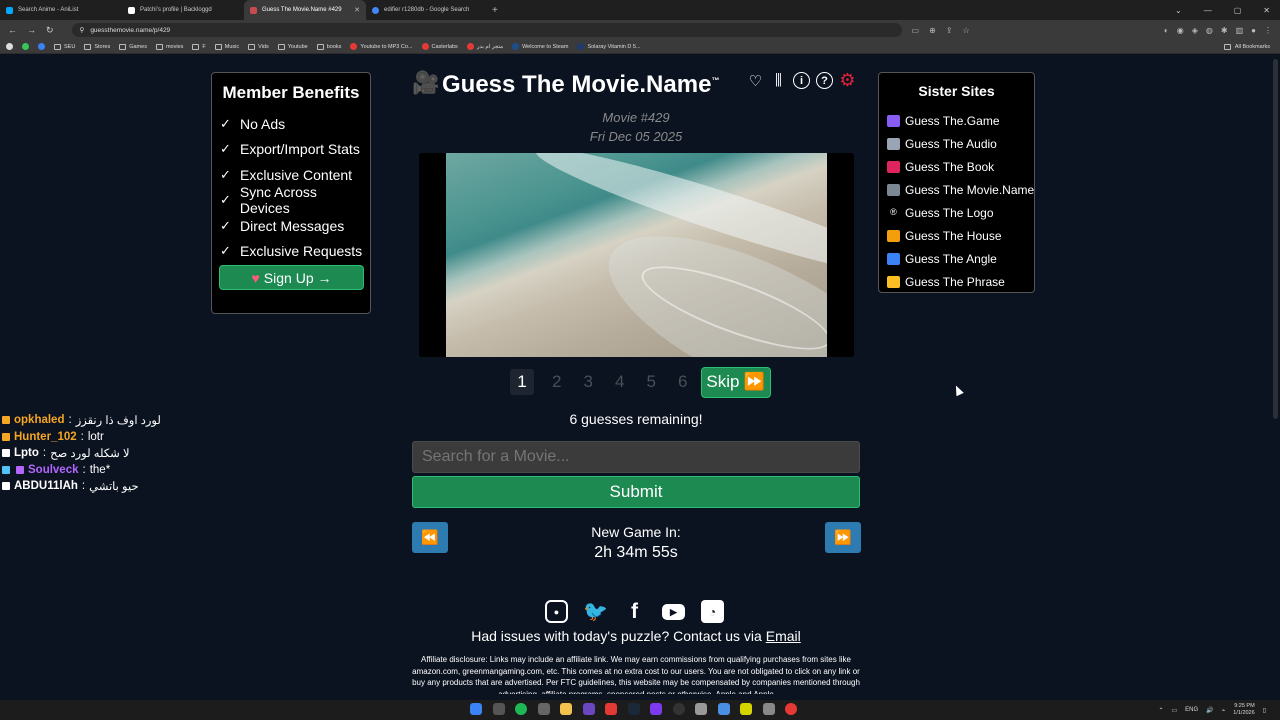  What do you see at coordinates (847, 80) in the screenshot?
I see `gear-icon: ⚙` at bounding box center [847, 80].